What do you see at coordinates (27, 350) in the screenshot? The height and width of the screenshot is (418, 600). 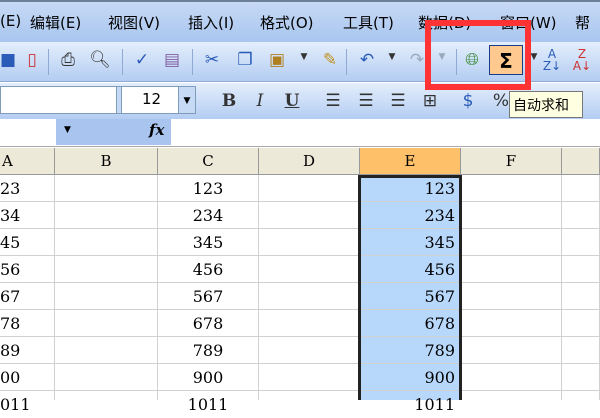 I see `cell: 89` at bounding box center [27, 350].